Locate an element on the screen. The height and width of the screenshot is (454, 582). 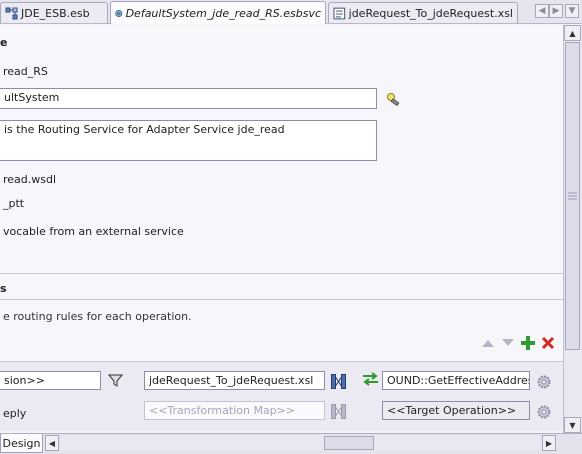
target-operation-field: OUND::GetEffectiveAddress is located at coordinates (456, 380).